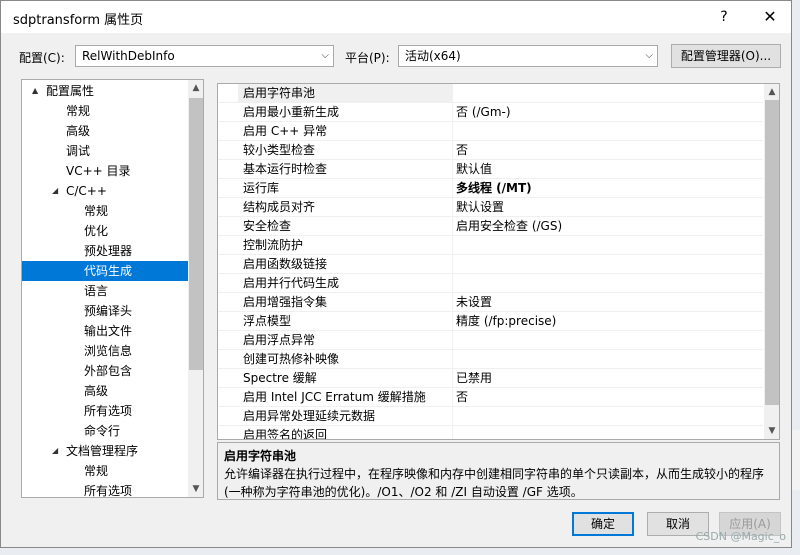  What do you see at coordinates (603, 524) in the screenshot?
I see `ok-button: 确定` at bounding box center [603, 524].